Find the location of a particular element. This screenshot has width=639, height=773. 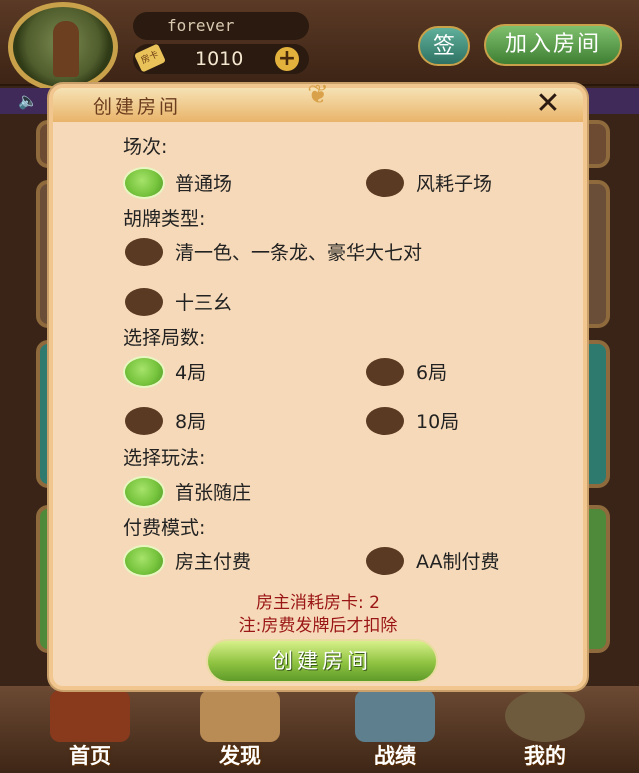

ornament-icon: ❦ is located at coordinates (318, 95).